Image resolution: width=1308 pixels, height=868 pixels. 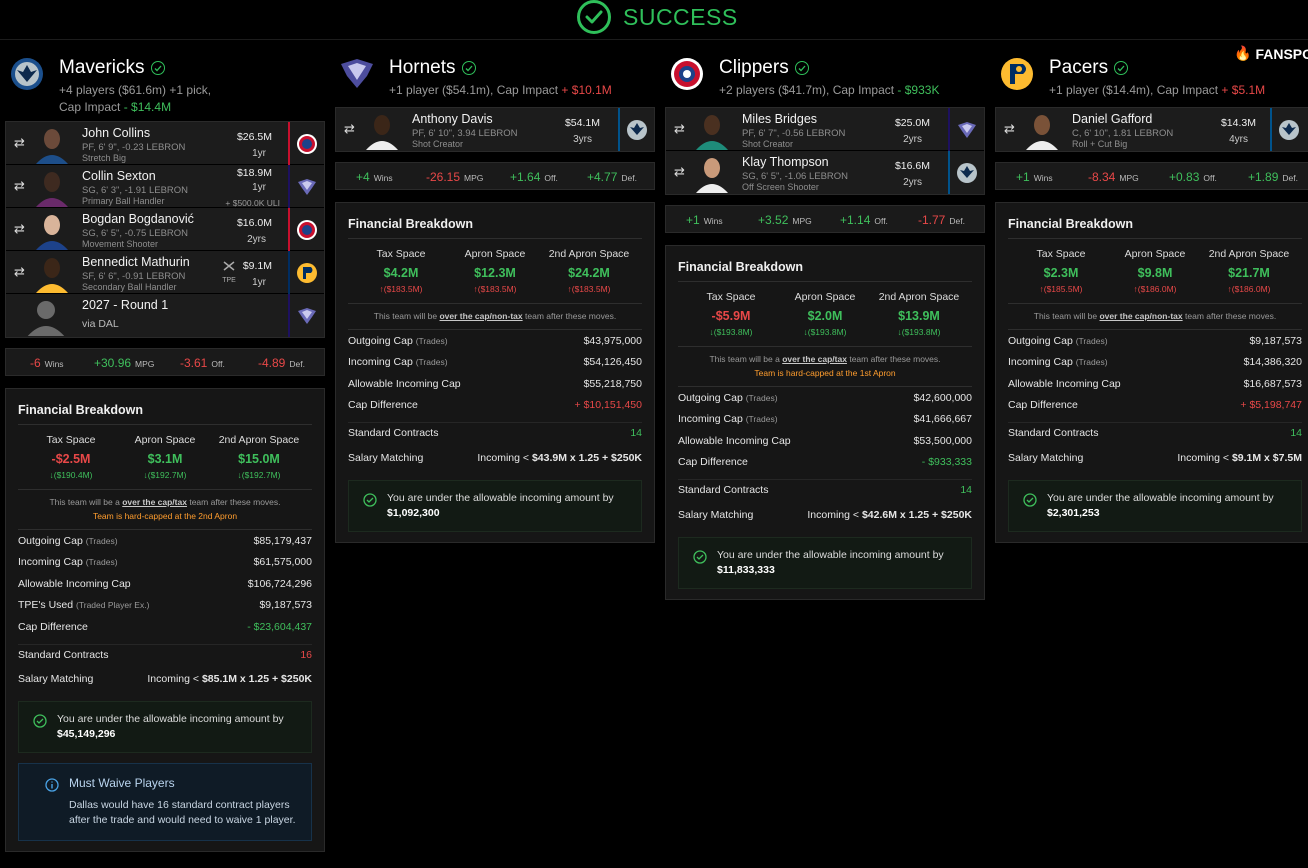 I want to click on standard-contracts: Standard Contracts 16, so click(x=165, y=654).